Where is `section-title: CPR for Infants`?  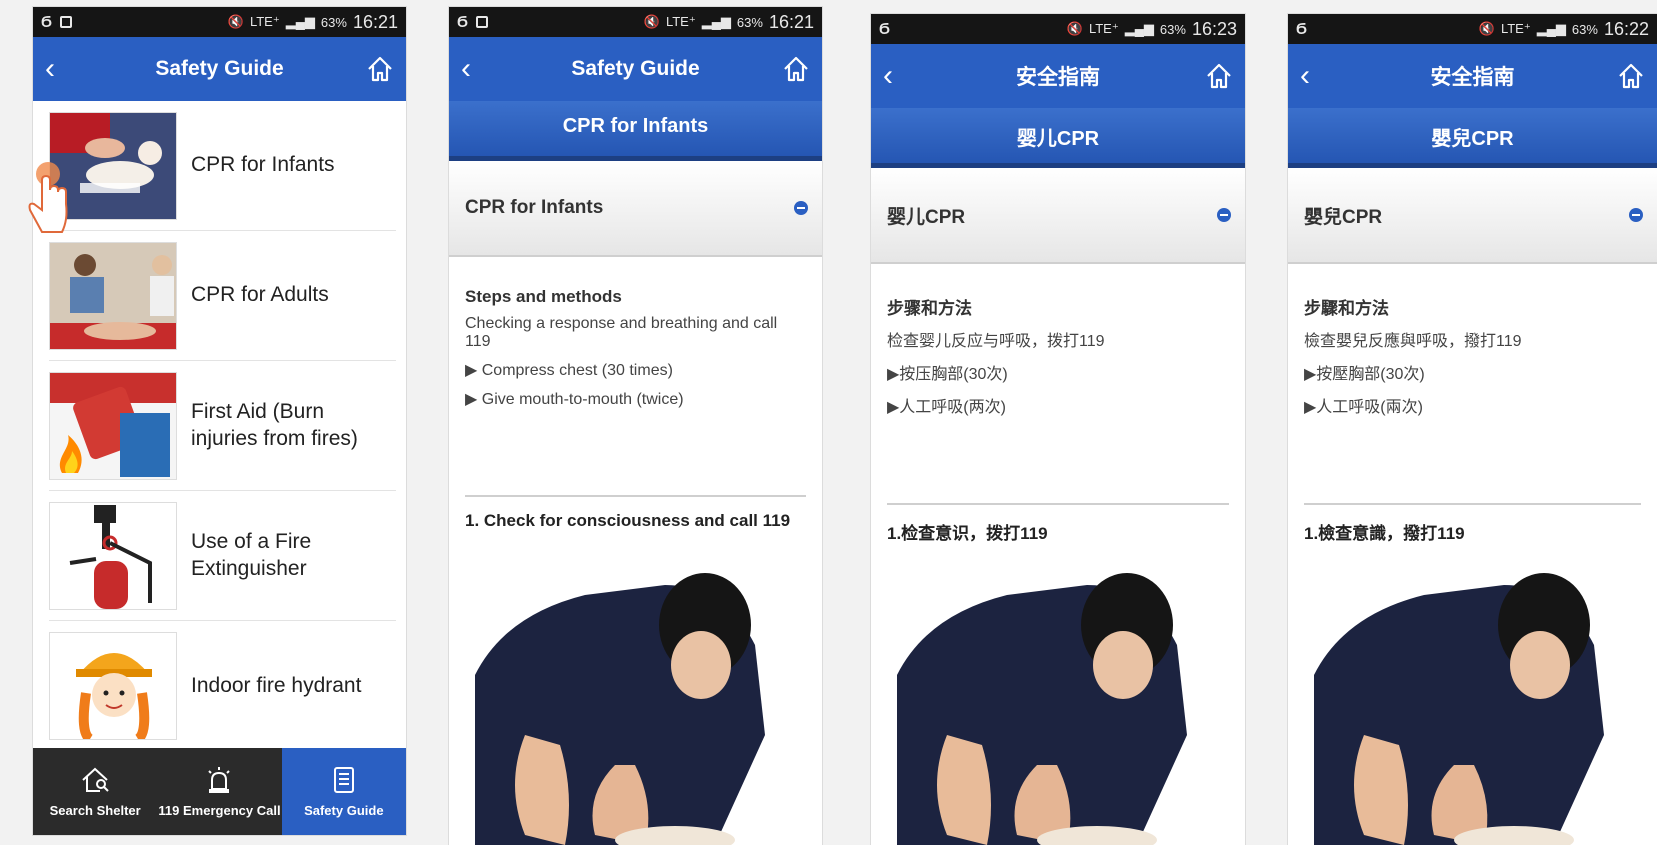
section-title: CPR for Infants is located at coordinates (534, 207).